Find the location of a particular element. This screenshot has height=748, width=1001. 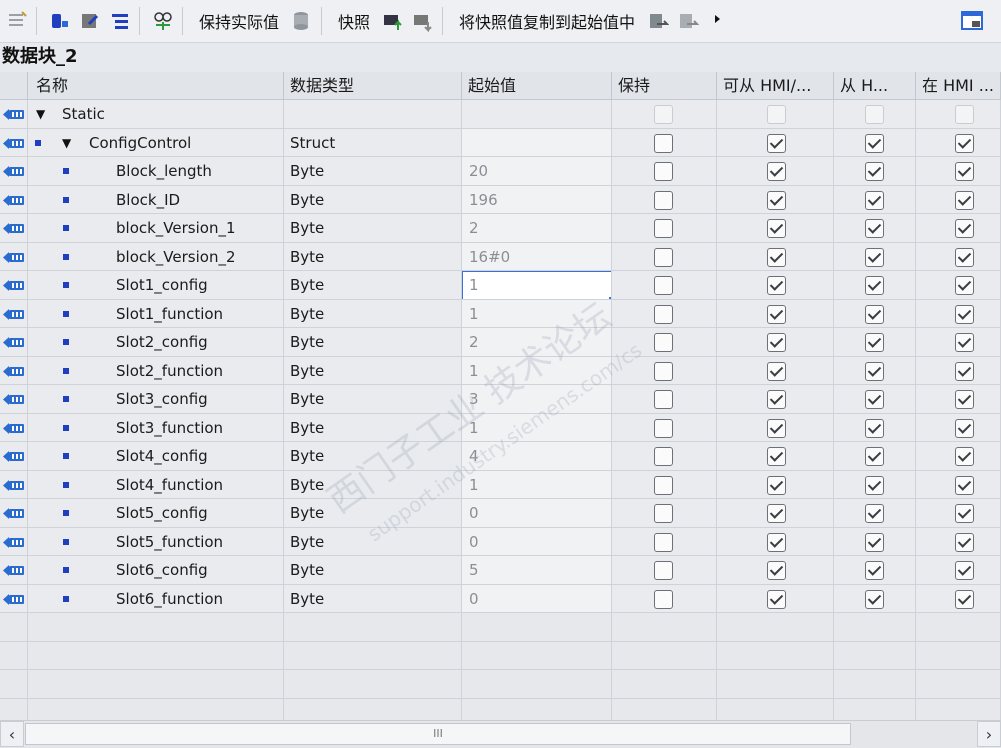

start-value-cell: 3 is located at coordinates (537, 399).